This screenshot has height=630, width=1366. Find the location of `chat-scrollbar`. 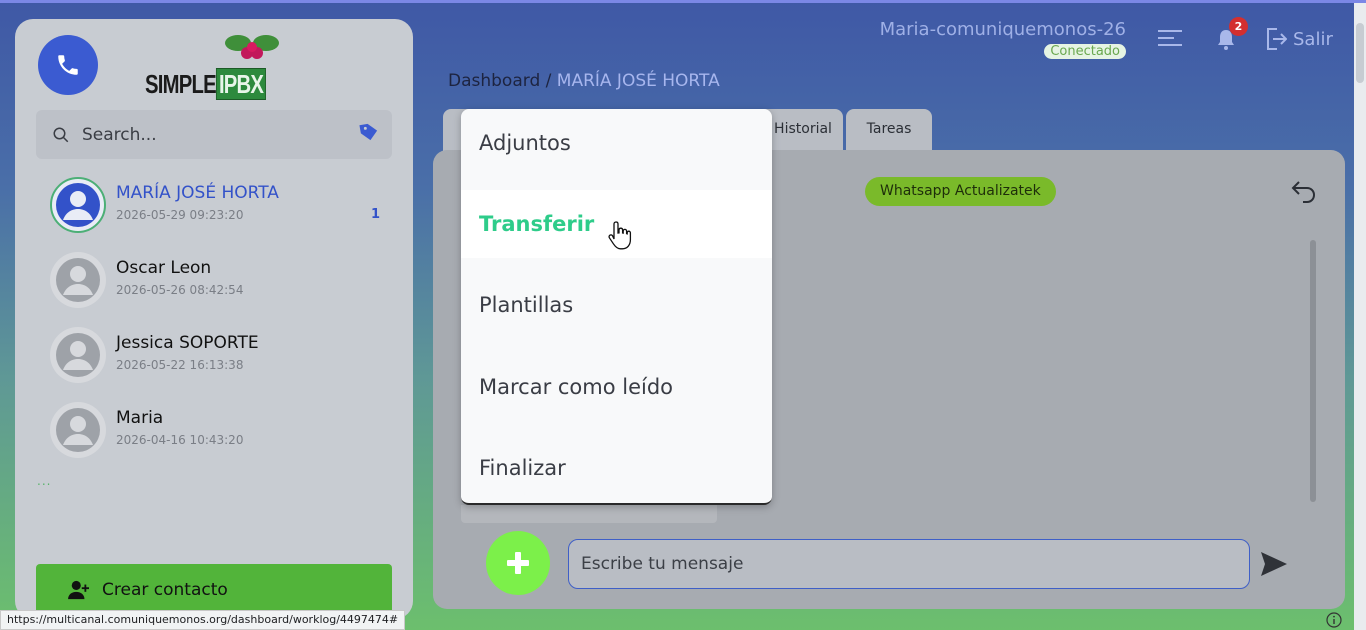

chat-scrollbar is located at coordinates (1313, 371).